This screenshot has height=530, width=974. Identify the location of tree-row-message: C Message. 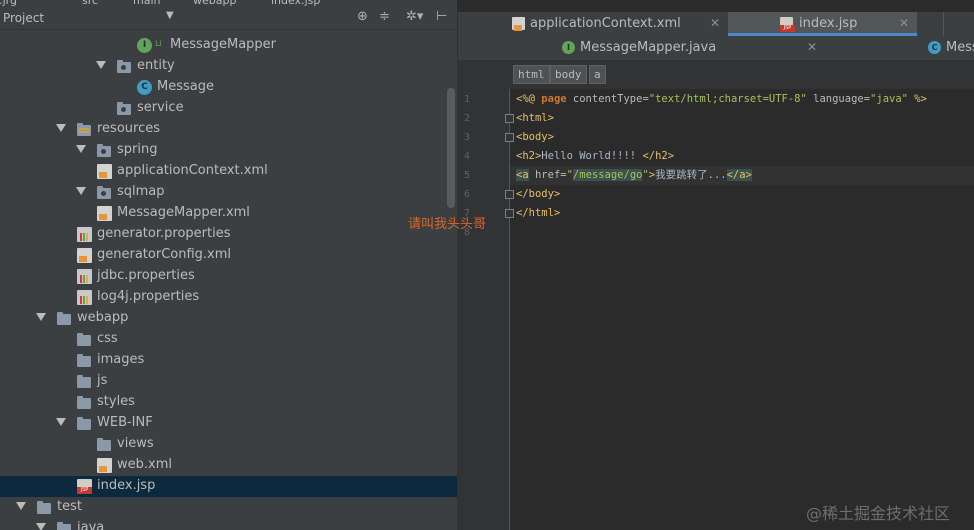
(228, 87).